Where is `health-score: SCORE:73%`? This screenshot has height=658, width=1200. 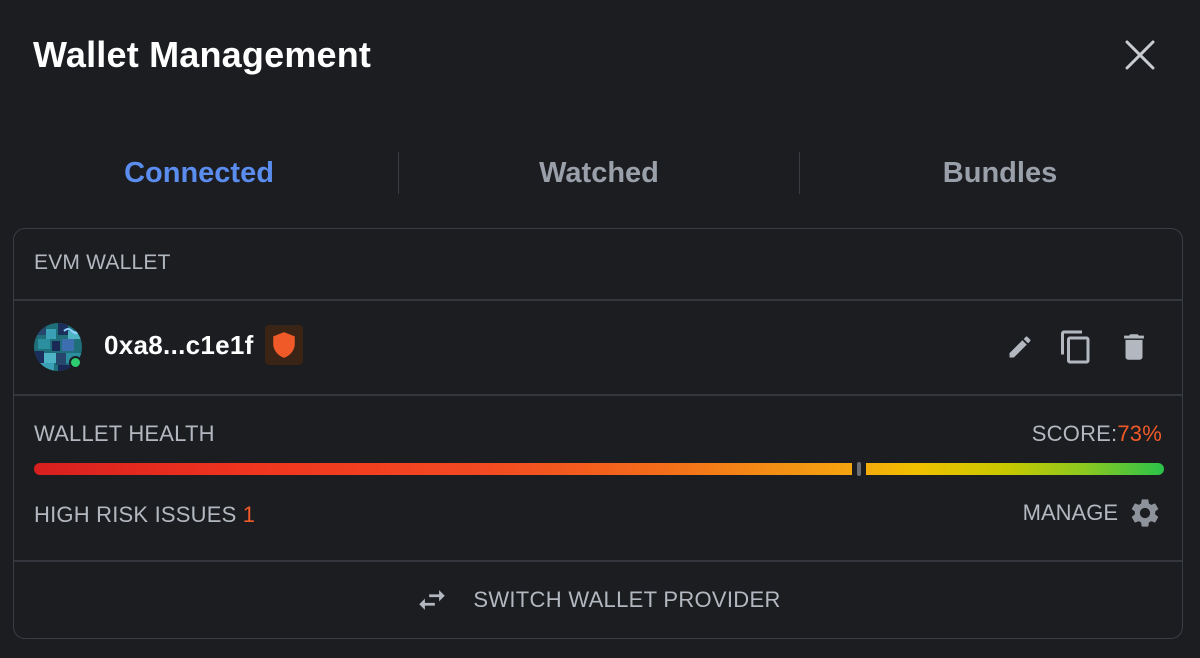
health-score: SCORE:73% is located at coordinates (1097, 434).